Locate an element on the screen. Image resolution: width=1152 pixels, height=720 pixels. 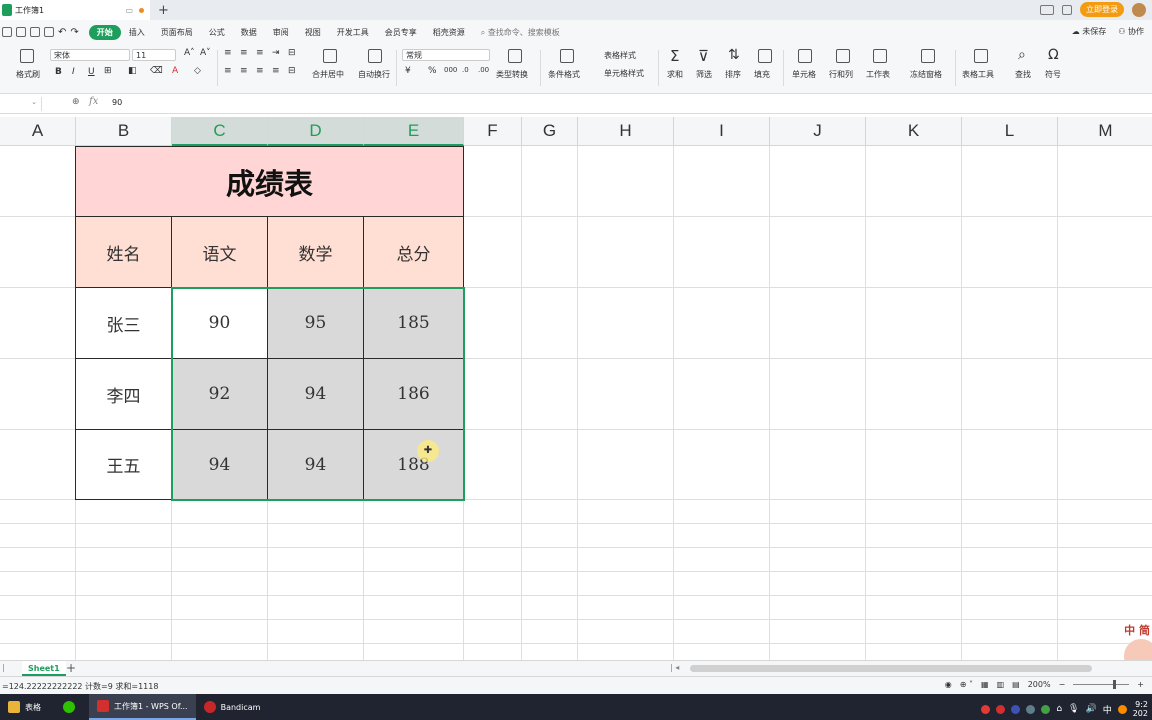
percent-button: % is located at coordinates (432, 71).